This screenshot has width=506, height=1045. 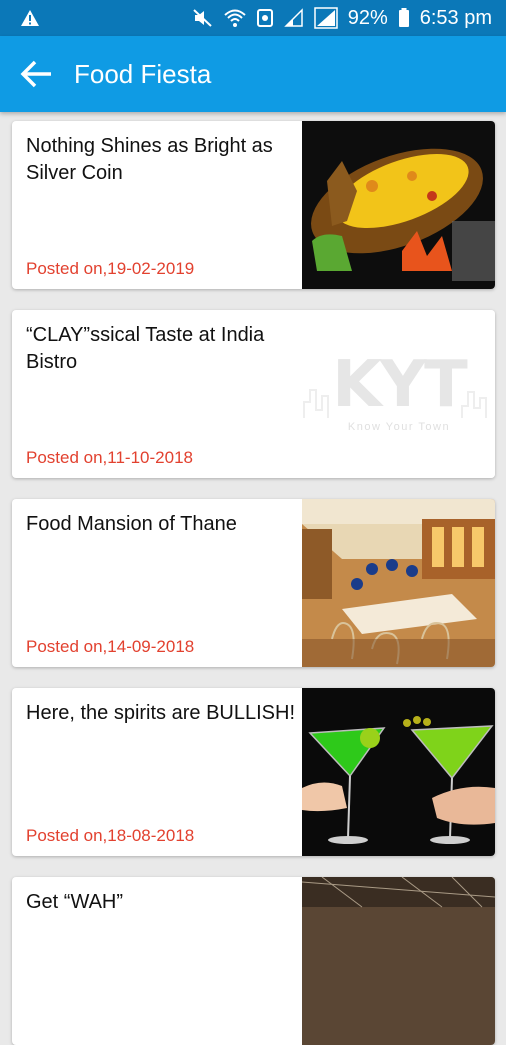 I want to click on wifi-icon, so click(x=235, y=18).